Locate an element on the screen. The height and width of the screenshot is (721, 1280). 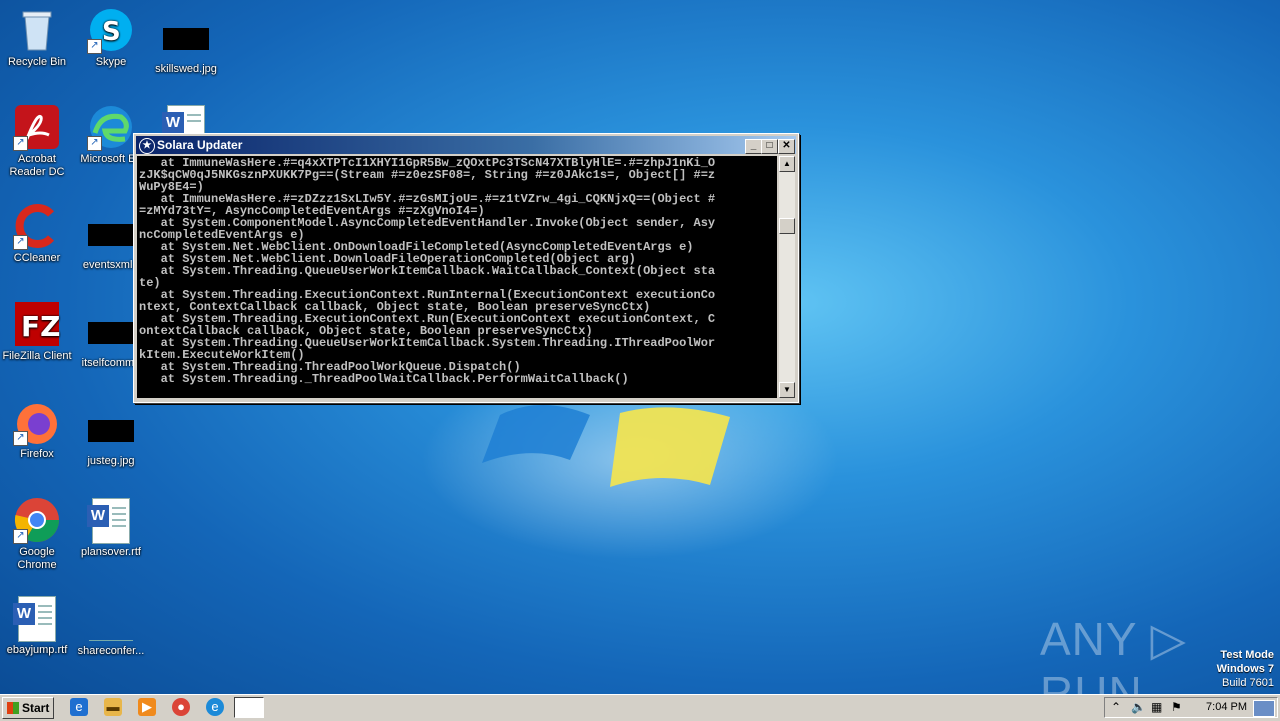
desktop-icon-acrobat: ↗ Acrobat Reader DC is located at coordinates (37, 141).